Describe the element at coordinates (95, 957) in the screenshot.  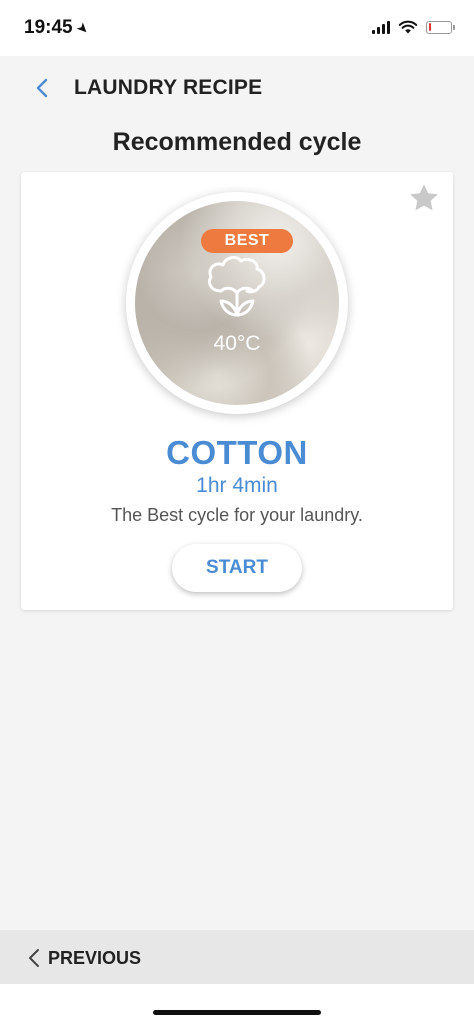
I see `previous-label: PREVIOUS` at that location.